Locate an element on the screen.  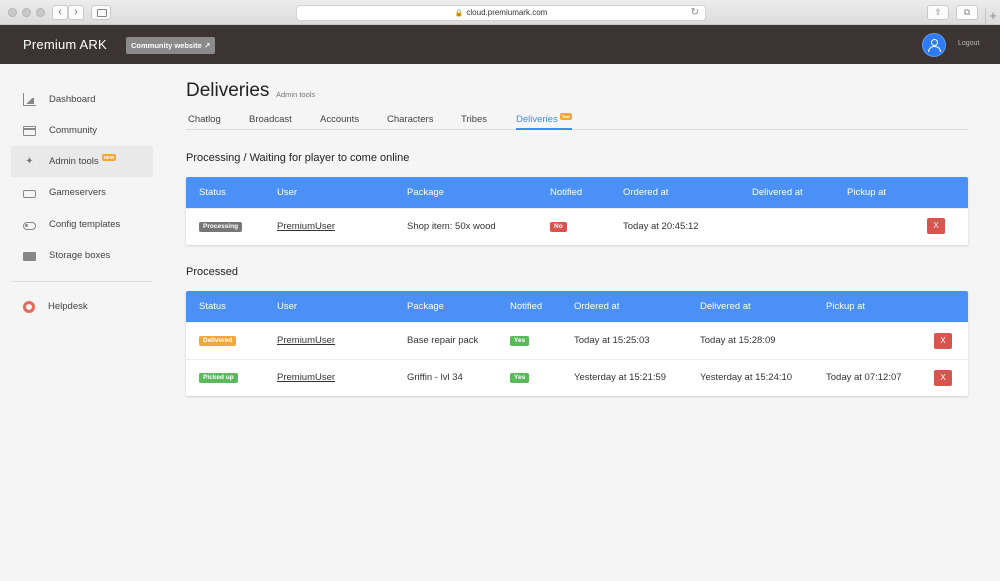
page-subtitle: Admin tools is located at coordinates (296, 94).